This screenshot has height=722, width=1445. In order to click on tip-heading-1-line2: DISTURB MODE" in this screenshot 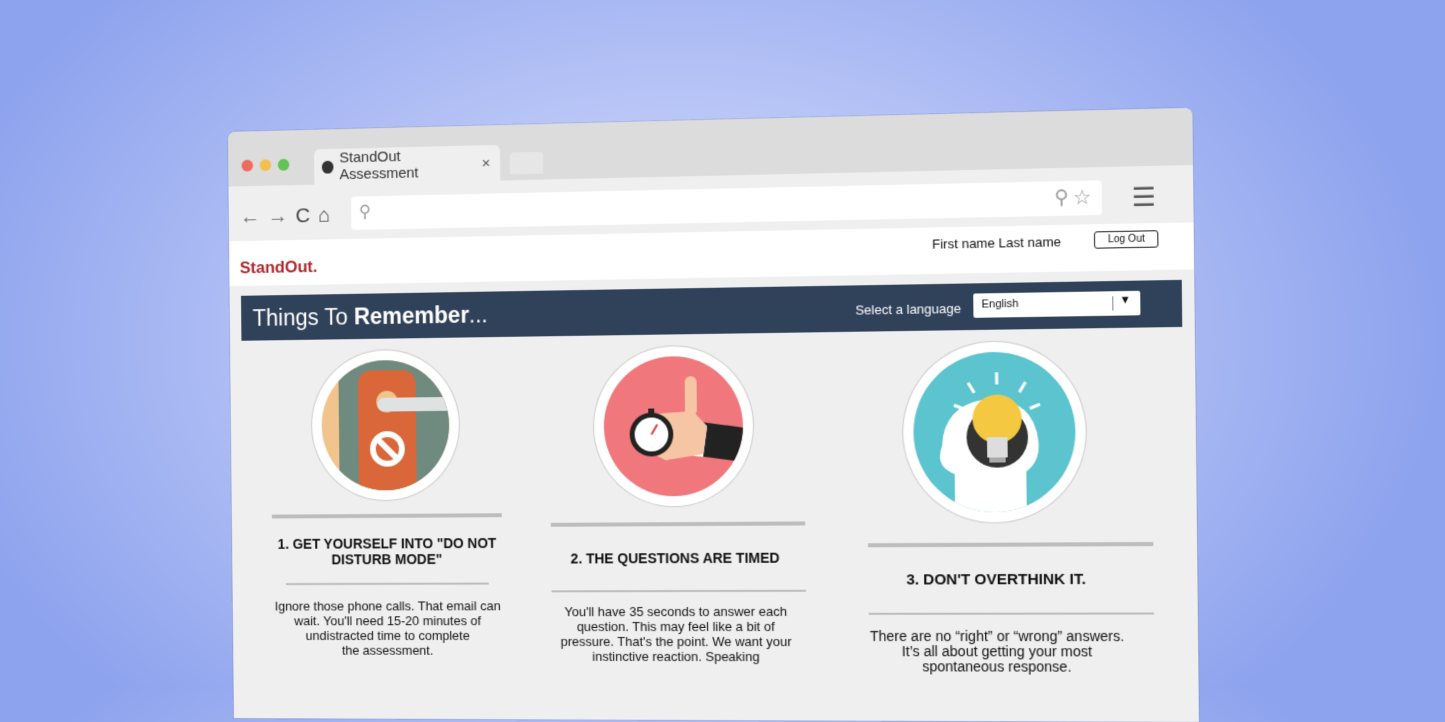, I will do `click(388, 559)`.